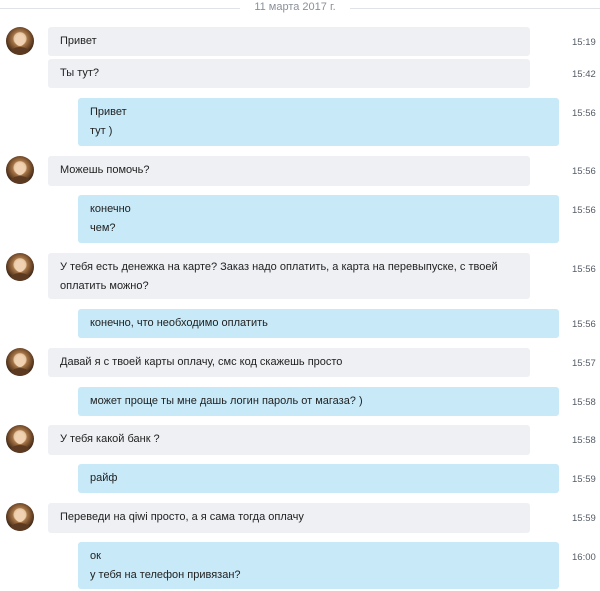  I want to click on message-time: 16:00, so click(584, 557).